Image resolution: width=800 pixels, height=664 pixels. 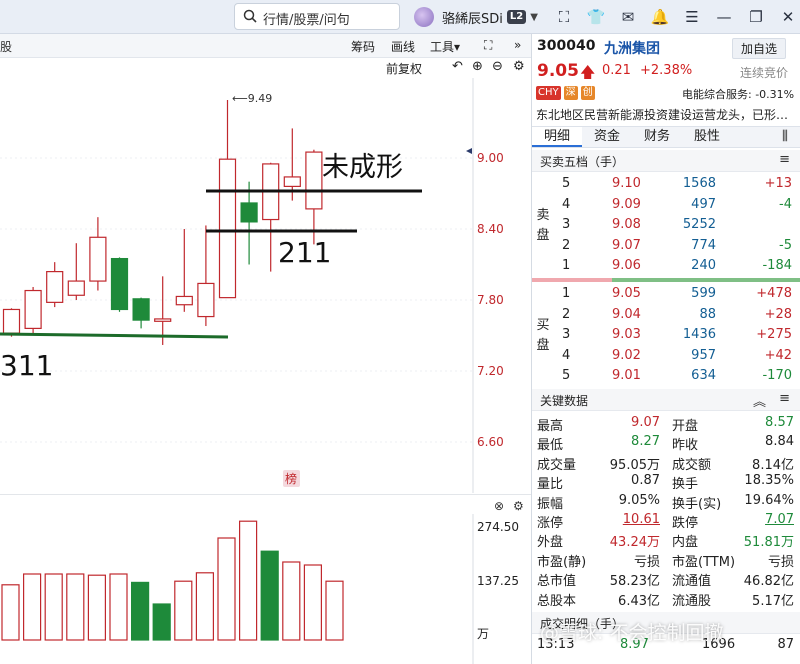 I want to click on mail-icon: ✉, so click(x=628, y=17).